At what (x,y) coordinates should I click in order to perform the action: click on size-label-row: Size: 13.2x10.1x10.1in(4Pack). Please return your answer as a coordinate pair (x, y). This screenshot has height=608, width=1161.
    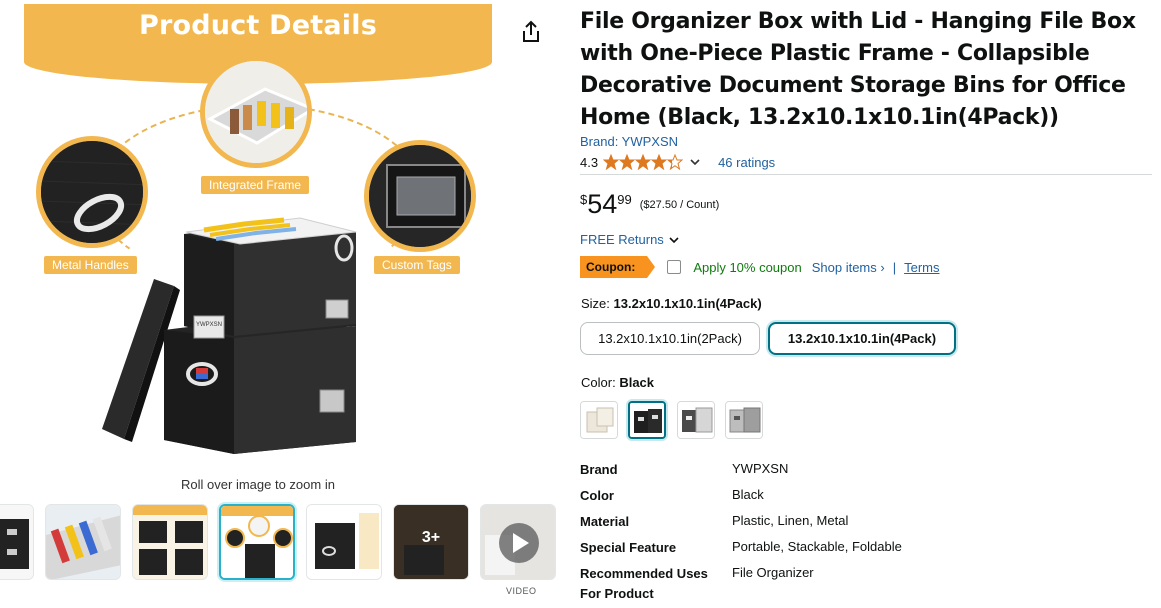
    Looking at the image, I should click on (671, 303).